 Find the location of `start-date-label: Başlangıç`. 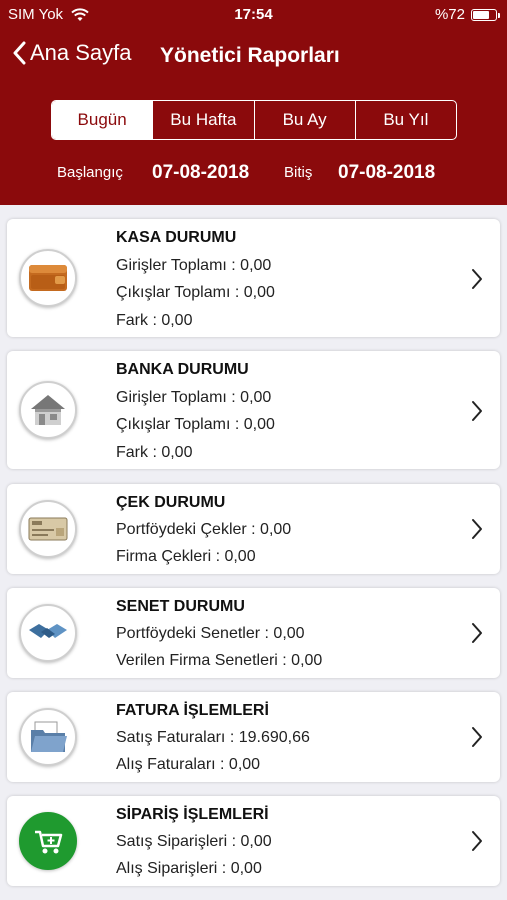

start-date-label: Başlangıç is located at coordinates (90, 172).